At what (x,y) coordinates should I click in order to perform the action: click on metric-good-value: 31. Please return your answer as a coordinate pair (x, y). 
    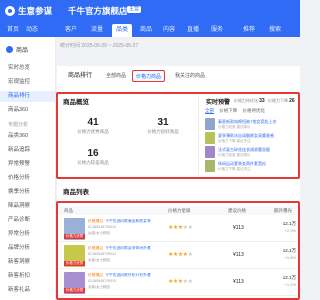
    Looking at the image, I should click on (163, 122).